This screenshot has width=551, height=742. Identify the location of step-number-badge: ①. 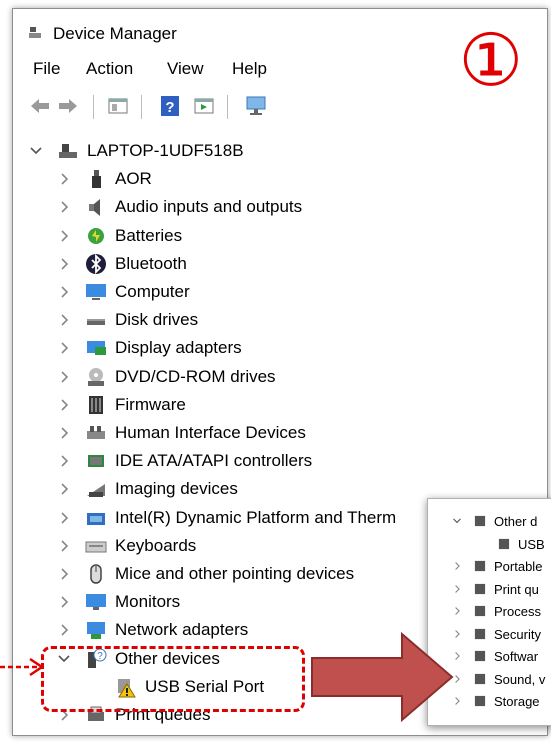
(490, 60).